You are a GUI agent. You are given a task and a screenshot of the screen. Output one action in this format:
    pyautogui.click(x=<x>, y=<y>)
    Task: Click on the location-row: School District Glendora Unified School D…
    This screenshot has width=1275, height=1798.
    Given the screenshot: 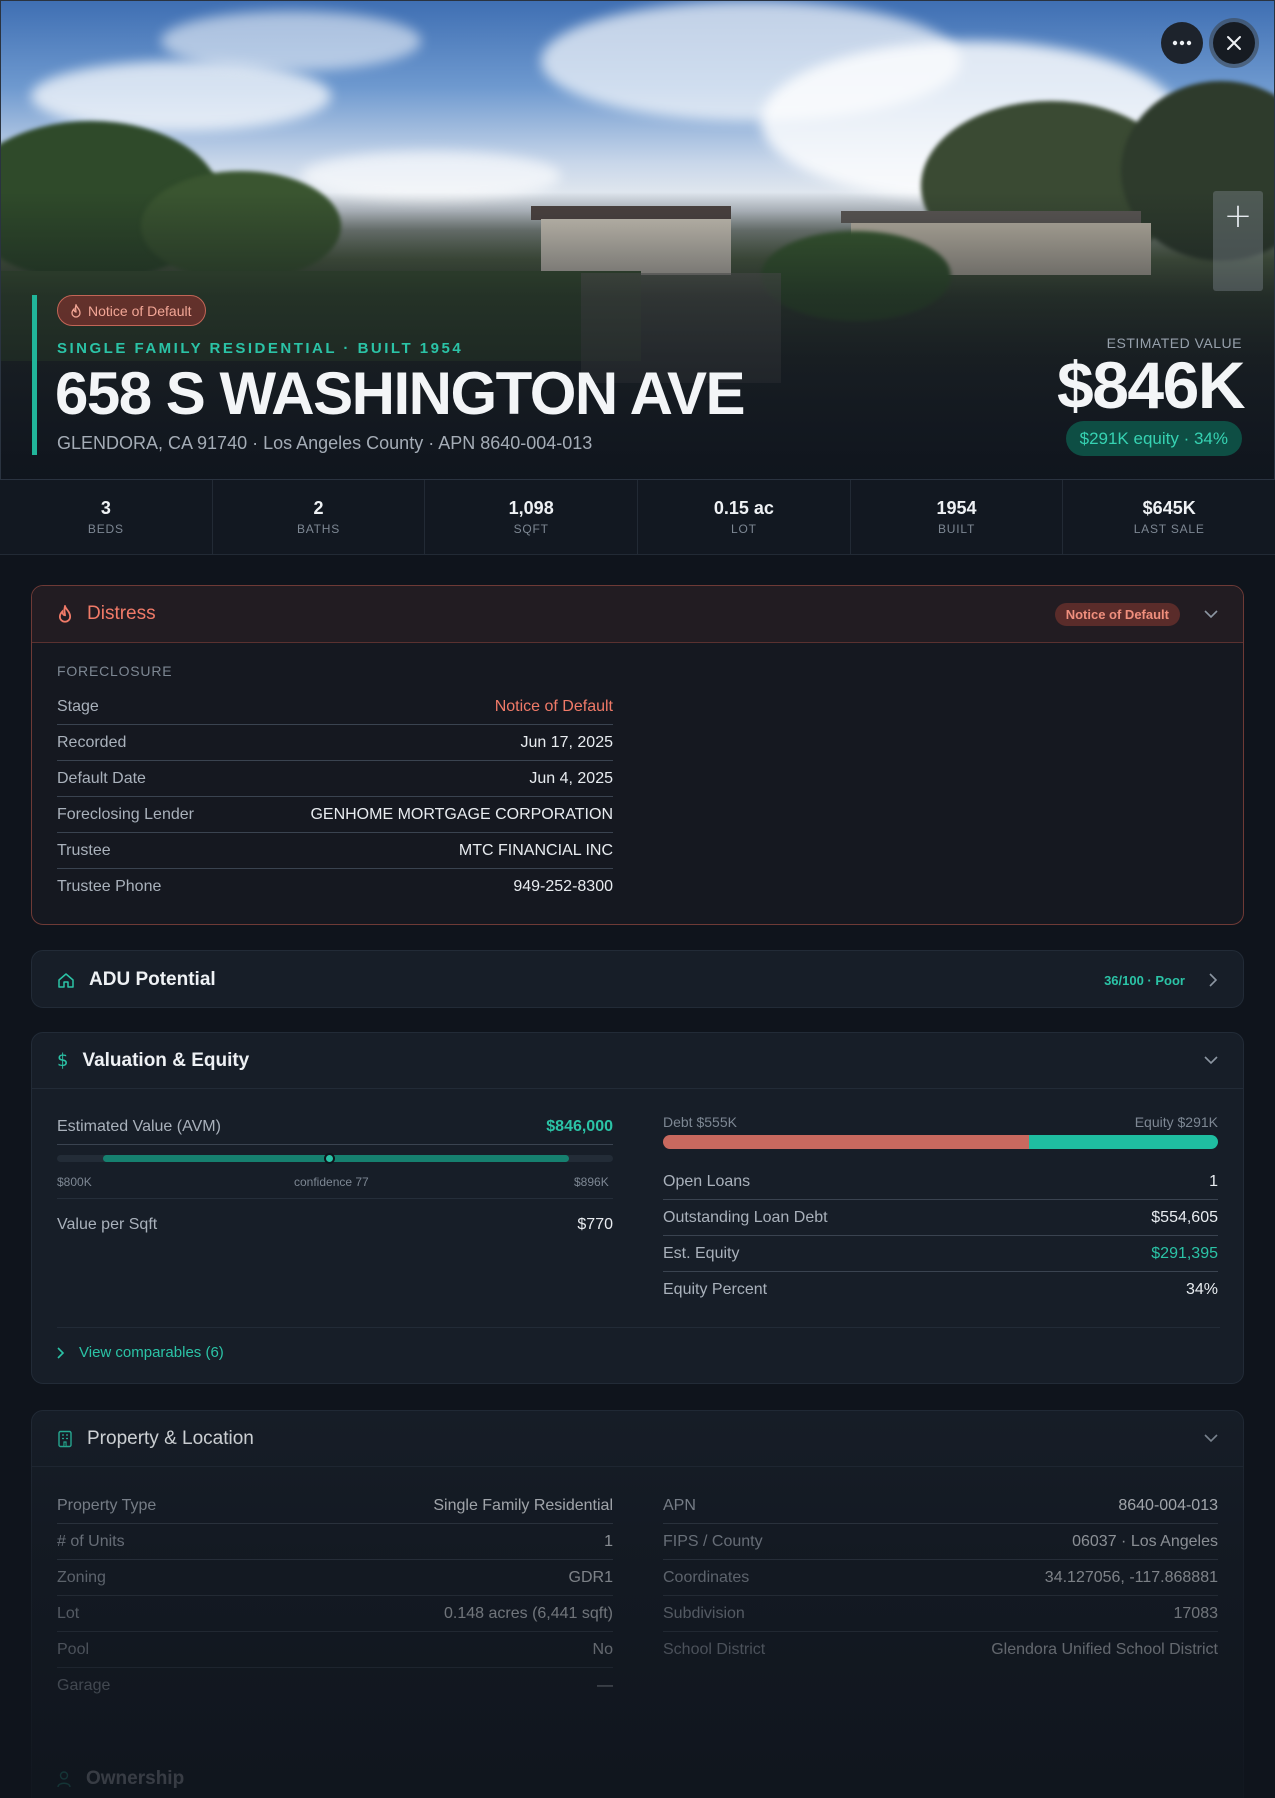 What is the action you would take?
    pyautogui.click(x=940, y=1650)
    